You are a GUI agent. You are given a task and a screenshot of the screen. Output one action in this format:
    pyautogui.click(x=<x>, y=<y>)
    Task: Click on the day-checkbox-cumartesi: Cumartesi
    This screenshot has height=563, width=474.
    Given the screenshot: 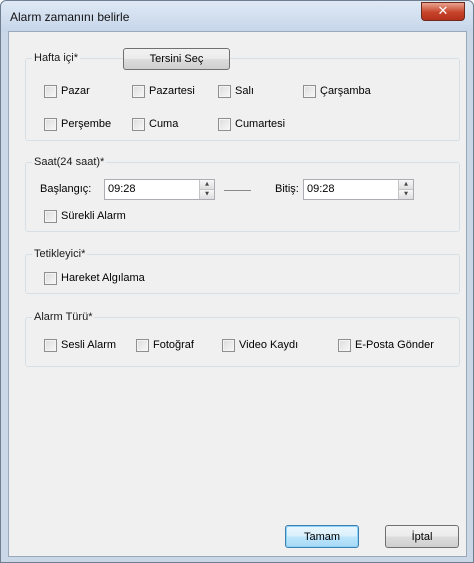 What is the action you would take?
    pyautogui.click(x=251, y=124)
    